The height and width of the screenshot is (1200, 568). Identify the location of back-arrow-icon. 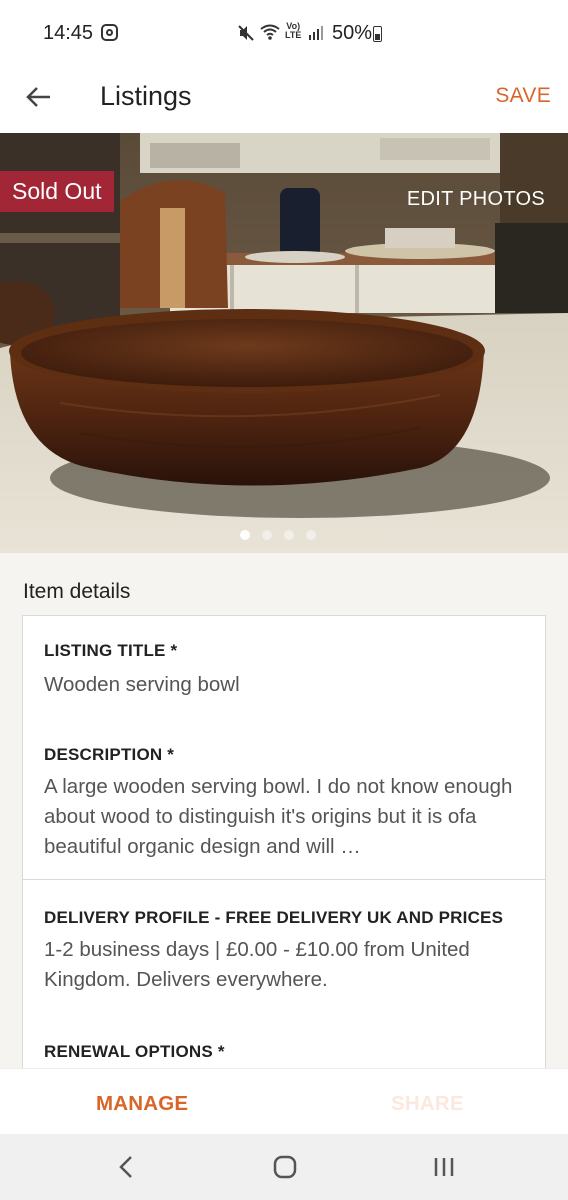
(39, 97).